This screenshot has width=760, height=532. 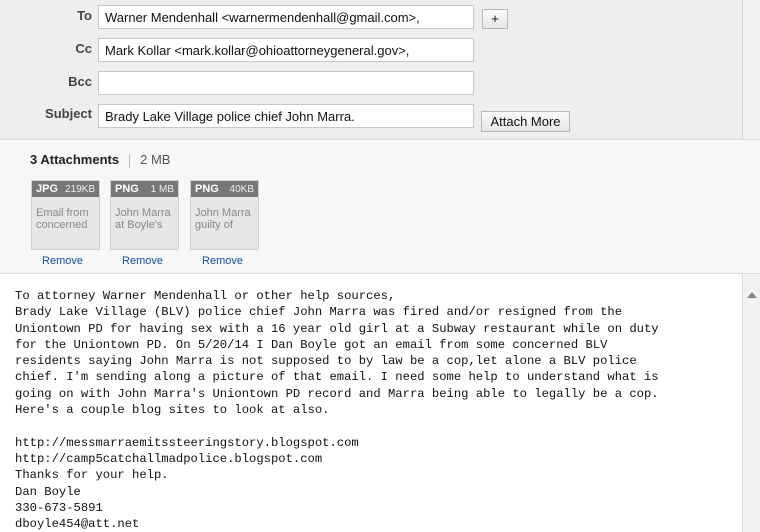 What do you see at coordinates (68, 113) in the screenshot?
I see `subject-label: Subject` at bounding box center [68, 113].